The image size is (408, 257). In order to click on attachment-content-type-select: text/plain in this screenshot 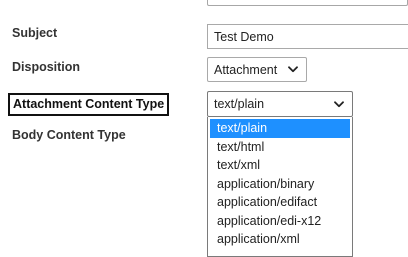, I will do `click(280, 104)`.